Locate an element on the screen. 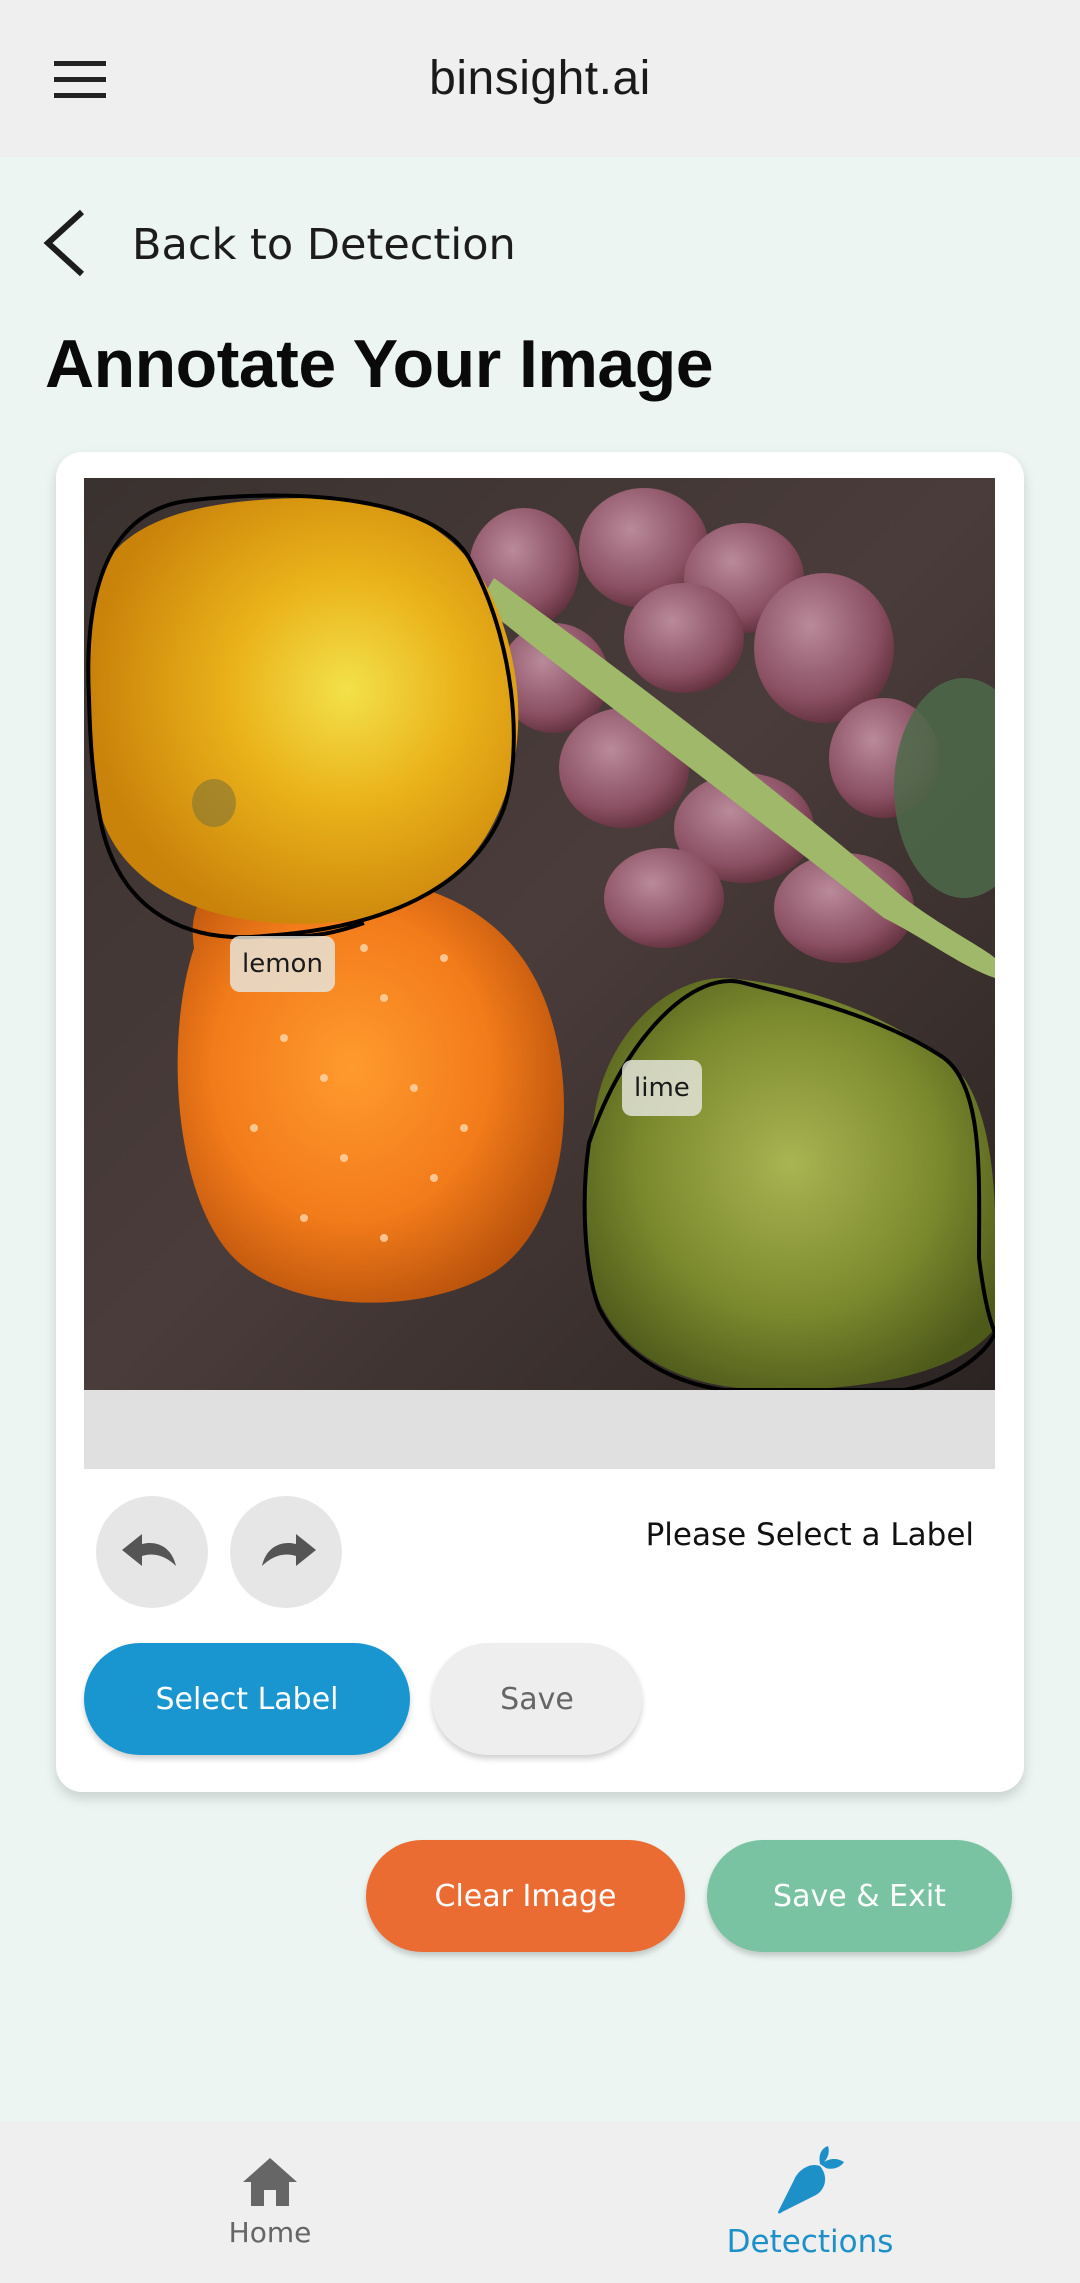 The width and height of the screenshot is (1080, 2283). page-title: Annotate Your Image is located at coordinates (379, 364).